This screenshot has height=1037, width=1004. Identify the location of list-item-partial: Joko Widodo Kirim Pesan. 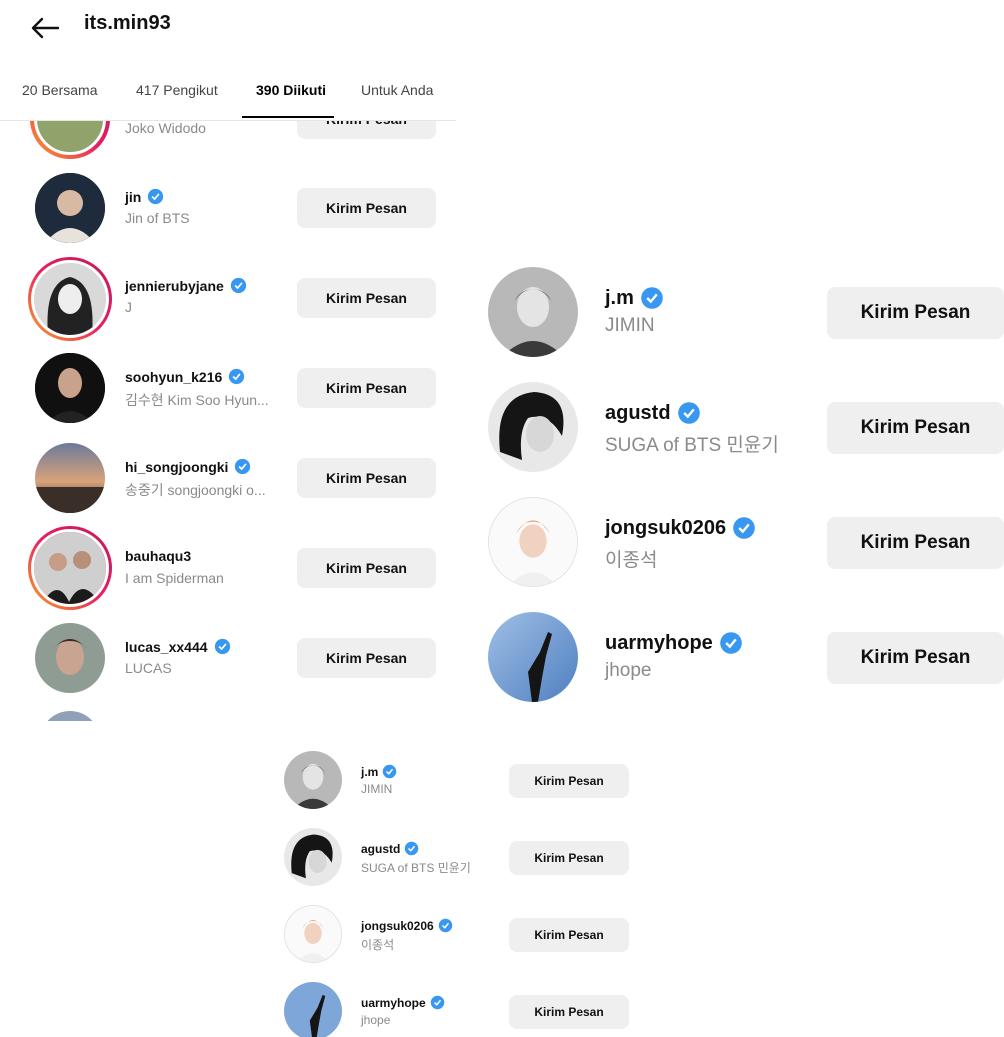
(228, 141).